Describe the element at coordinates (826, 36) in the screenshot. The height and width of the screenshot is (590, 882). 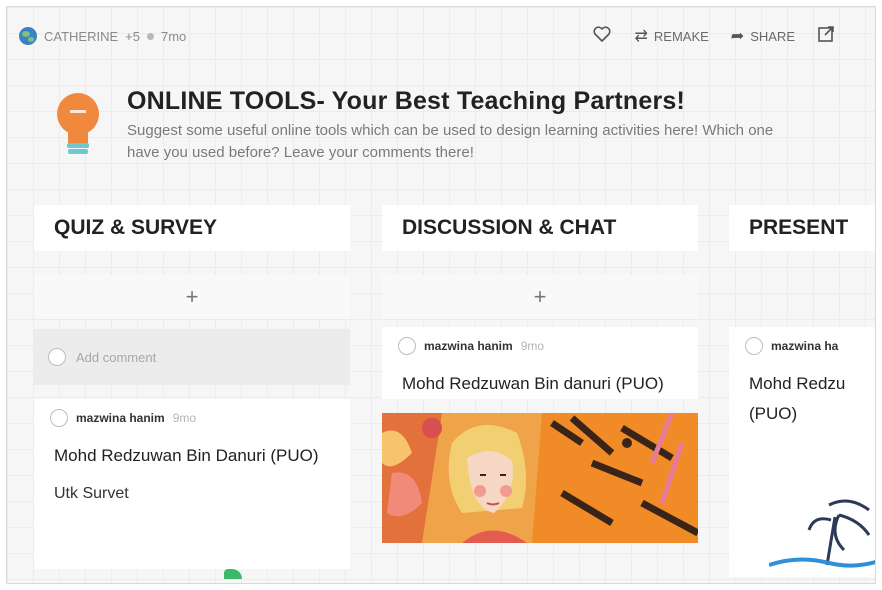
I see `open-external-icon` at that location.